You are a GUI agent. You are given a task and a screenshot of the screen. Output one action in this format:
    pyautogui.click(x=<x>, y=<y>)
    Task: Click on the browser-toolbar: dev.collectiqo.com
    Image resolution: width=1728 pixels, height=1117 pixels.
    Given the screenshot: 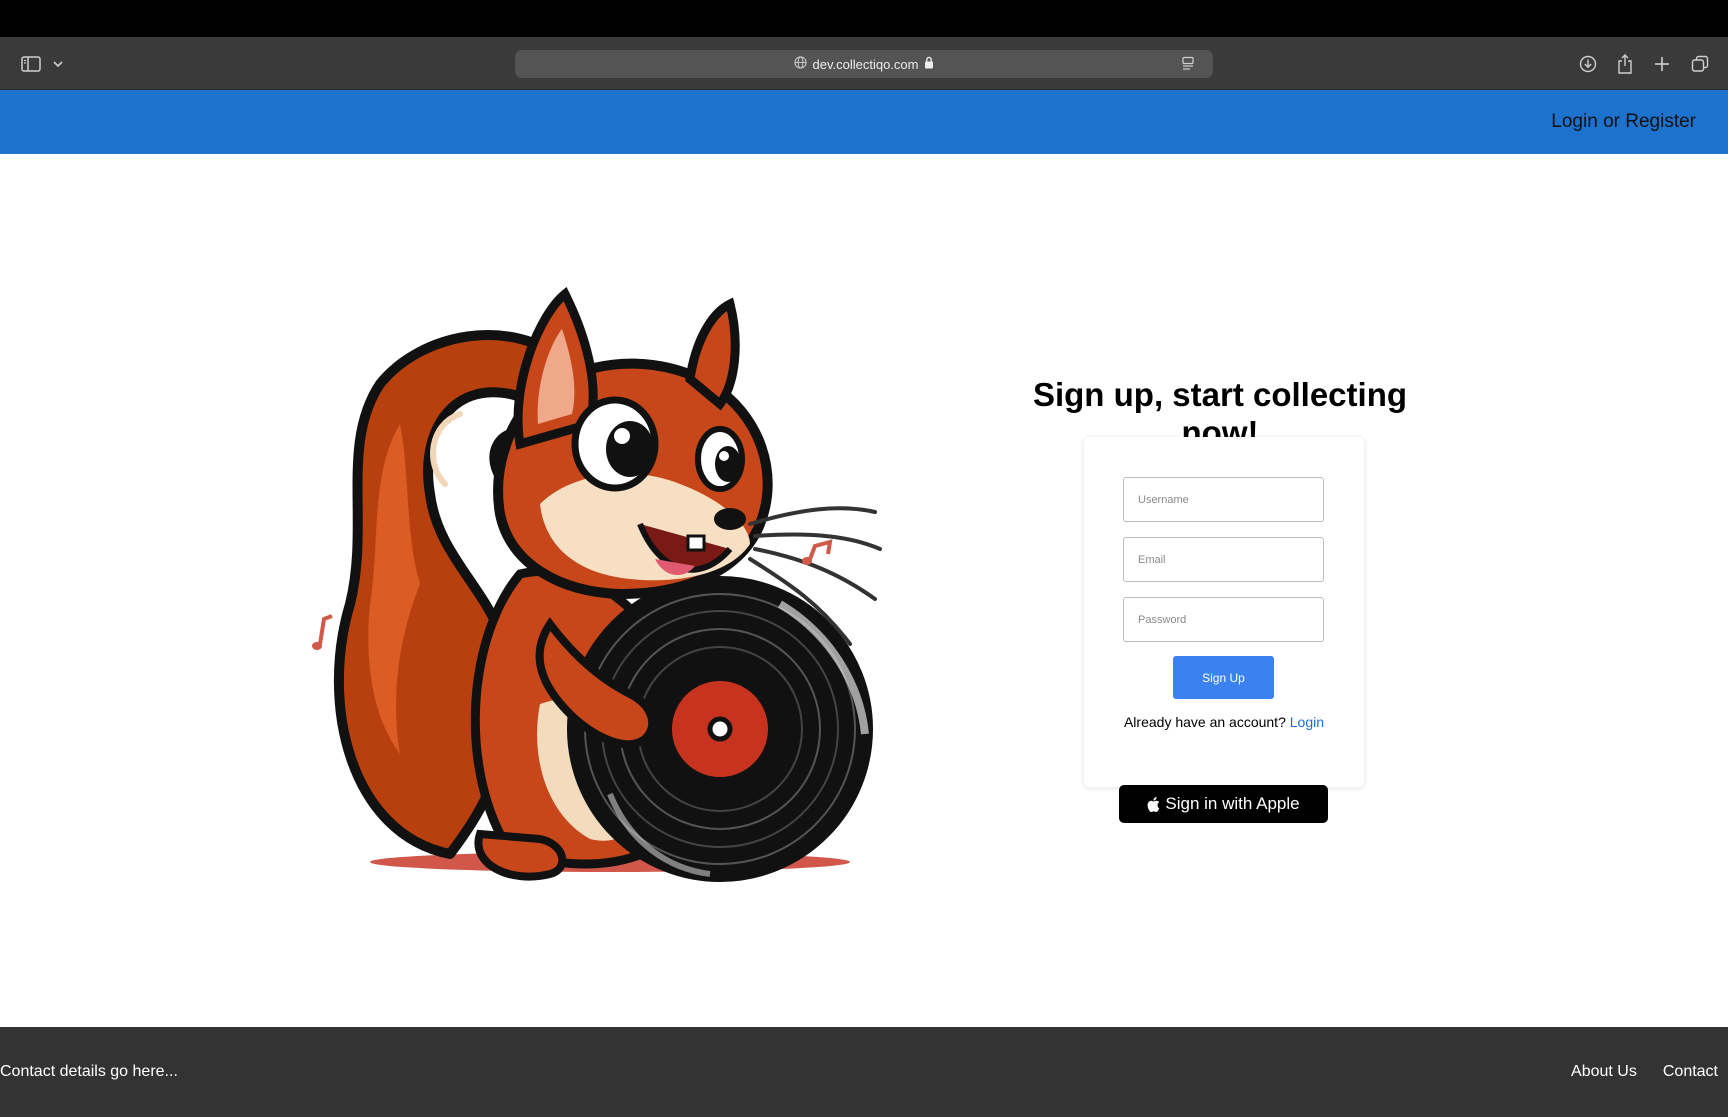 What is the action you would take?
    pyautogui.click(x=864, y=63)
    